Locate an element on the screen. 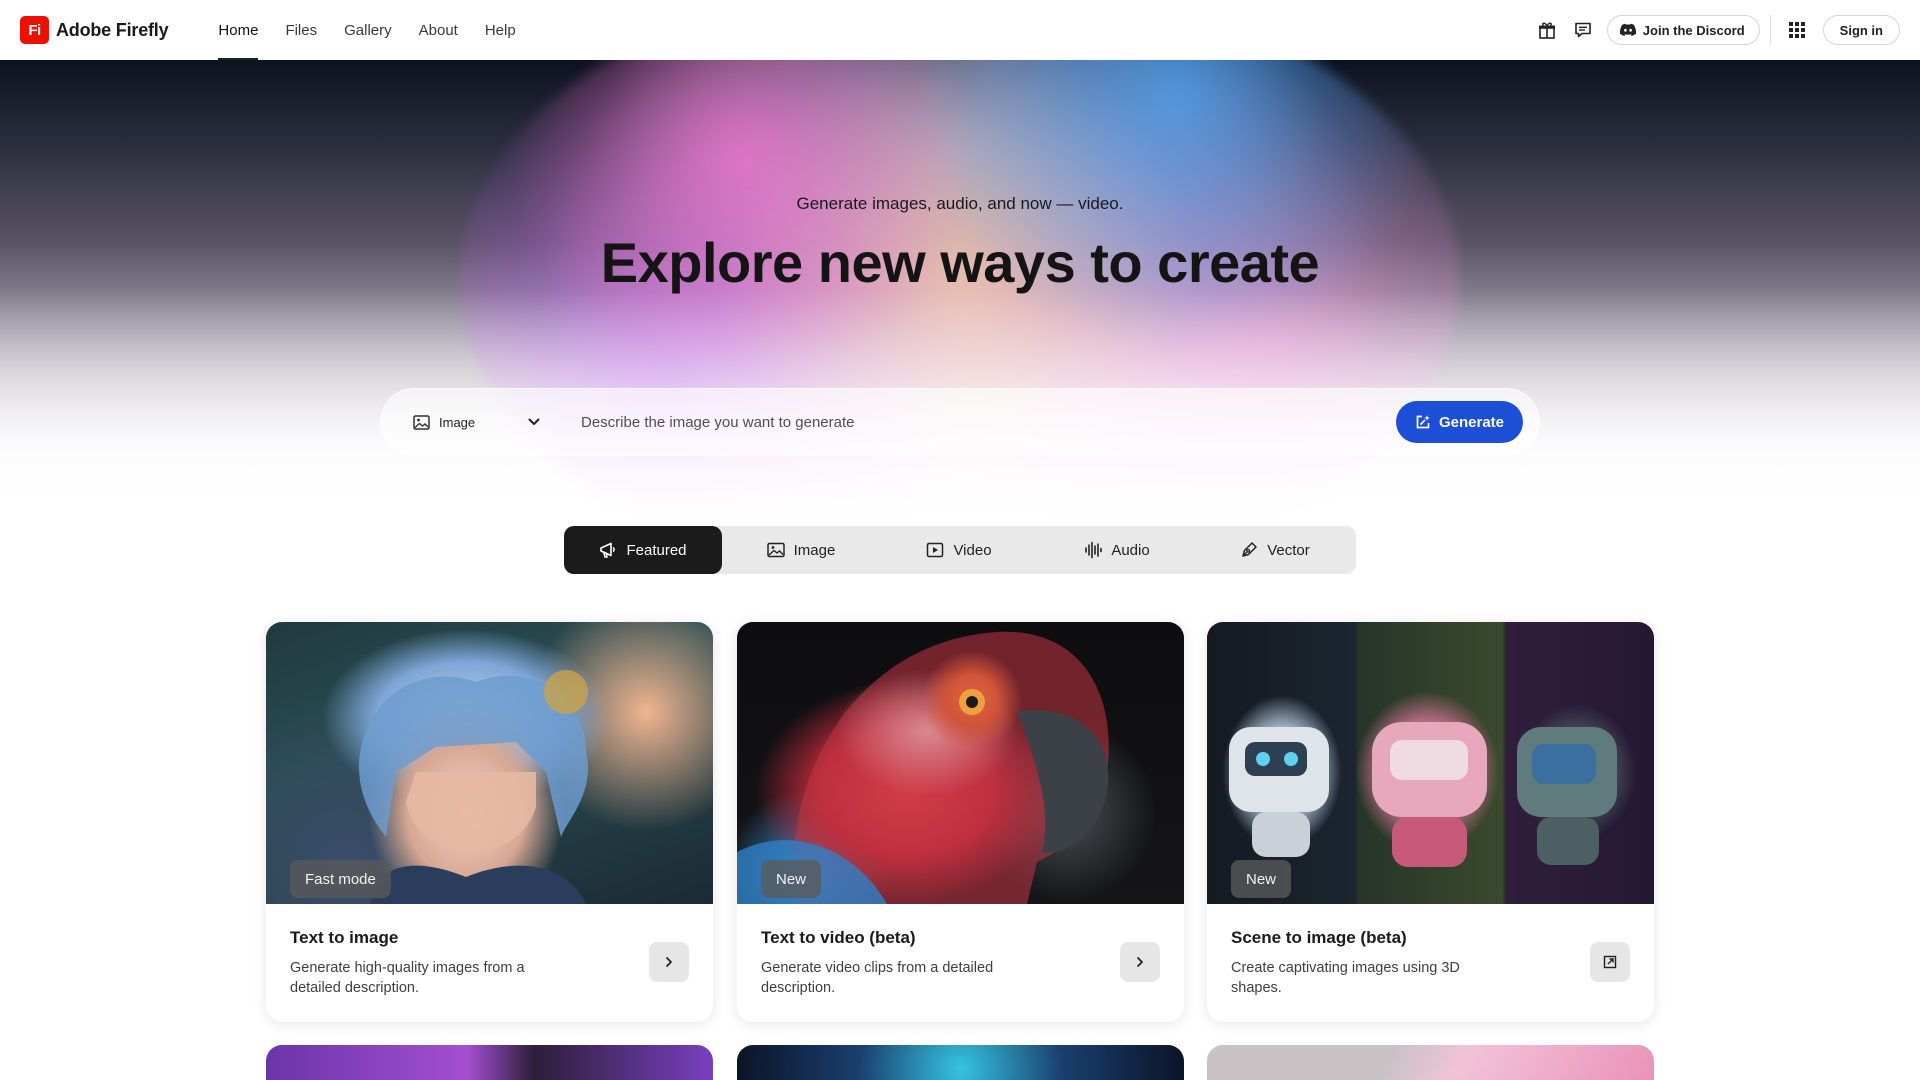 Image resolution: width=1920 pixels, height=1080 pixels. nav-link-files: Files is located at coordinates (301, 30).